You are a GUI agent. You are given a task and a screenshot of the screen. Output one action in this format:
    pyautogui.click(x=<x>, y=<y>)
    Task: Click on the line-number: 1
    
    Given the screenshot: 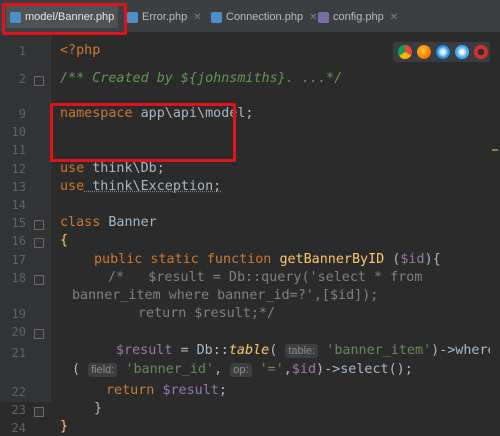 What is the action you would take?
    pyautogui.click(x=22, y=51)
    